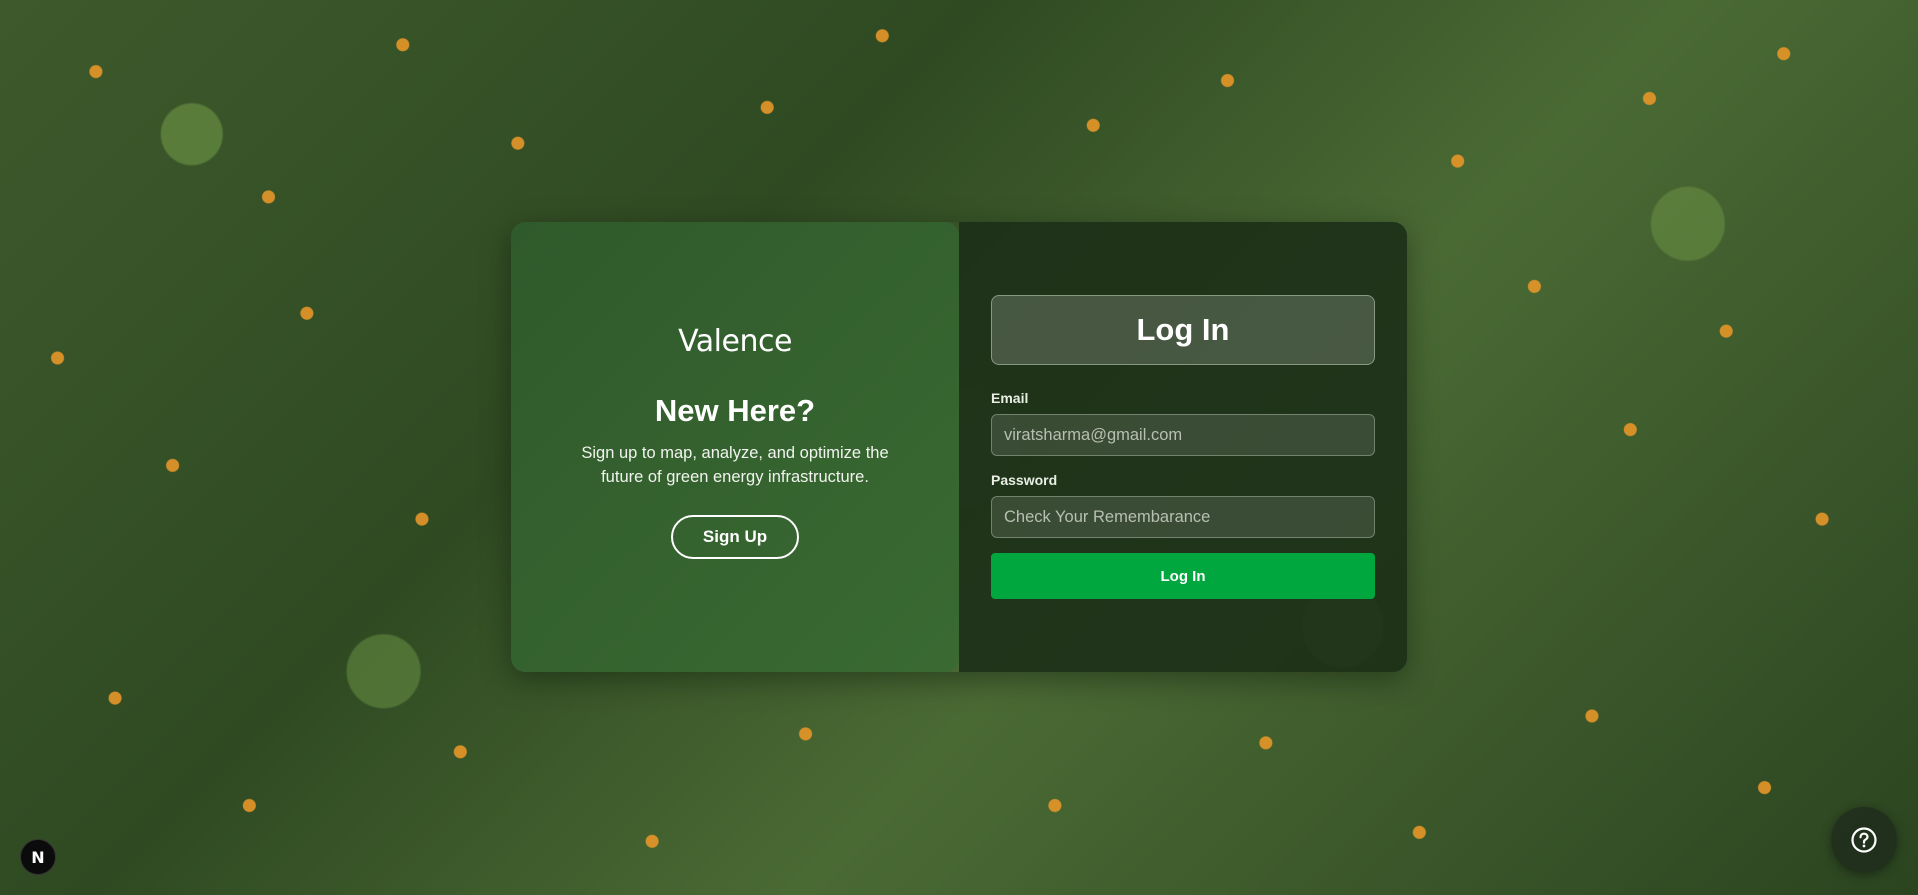 The image size is (1918, 895). Describe the element at coordinates (735, 341) in the screenshot. I see `brand-logo: Valence` at that location.